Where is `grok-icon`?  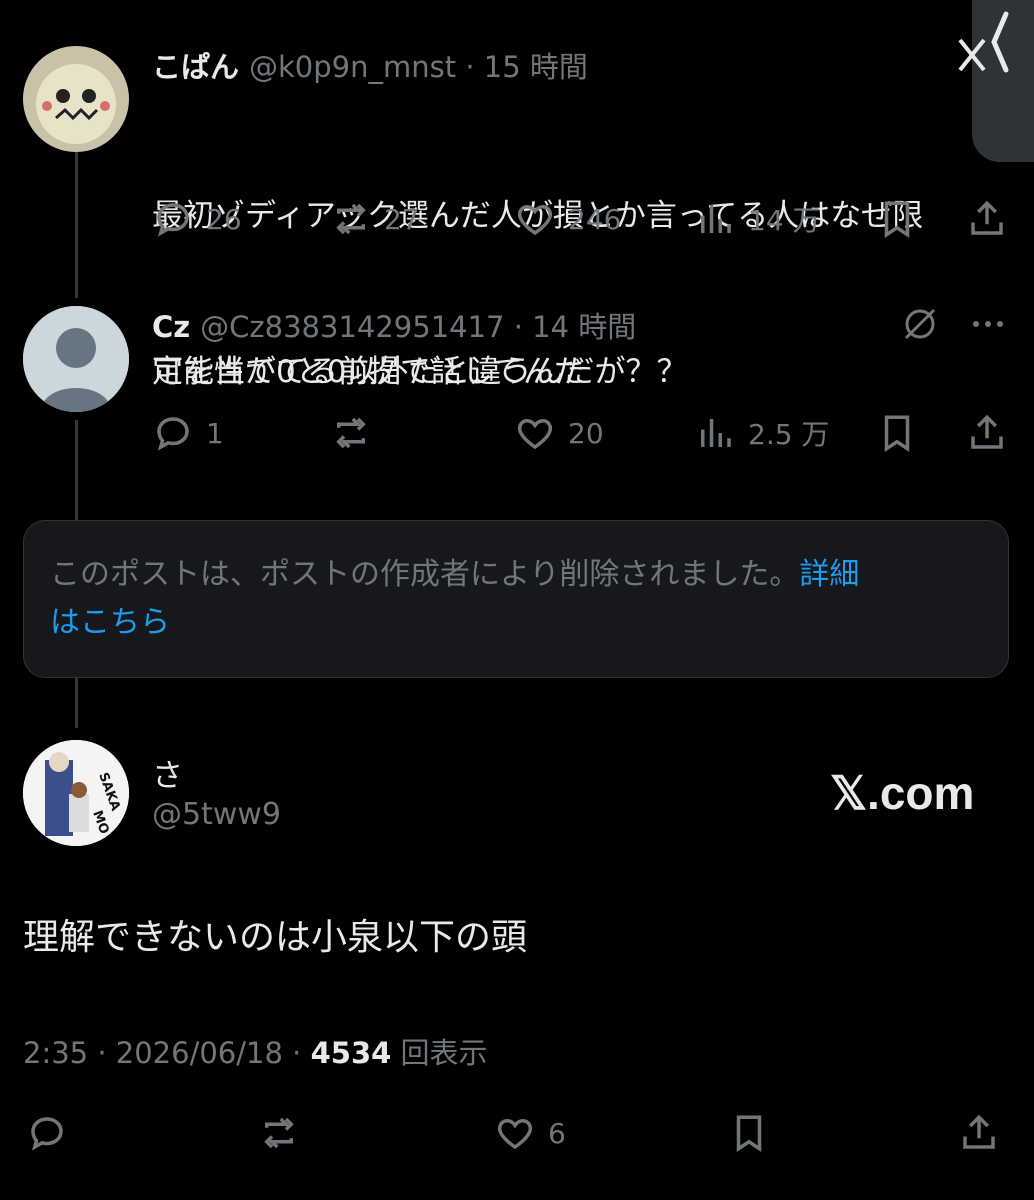 grok-icon is located at coordinates (920, 324).